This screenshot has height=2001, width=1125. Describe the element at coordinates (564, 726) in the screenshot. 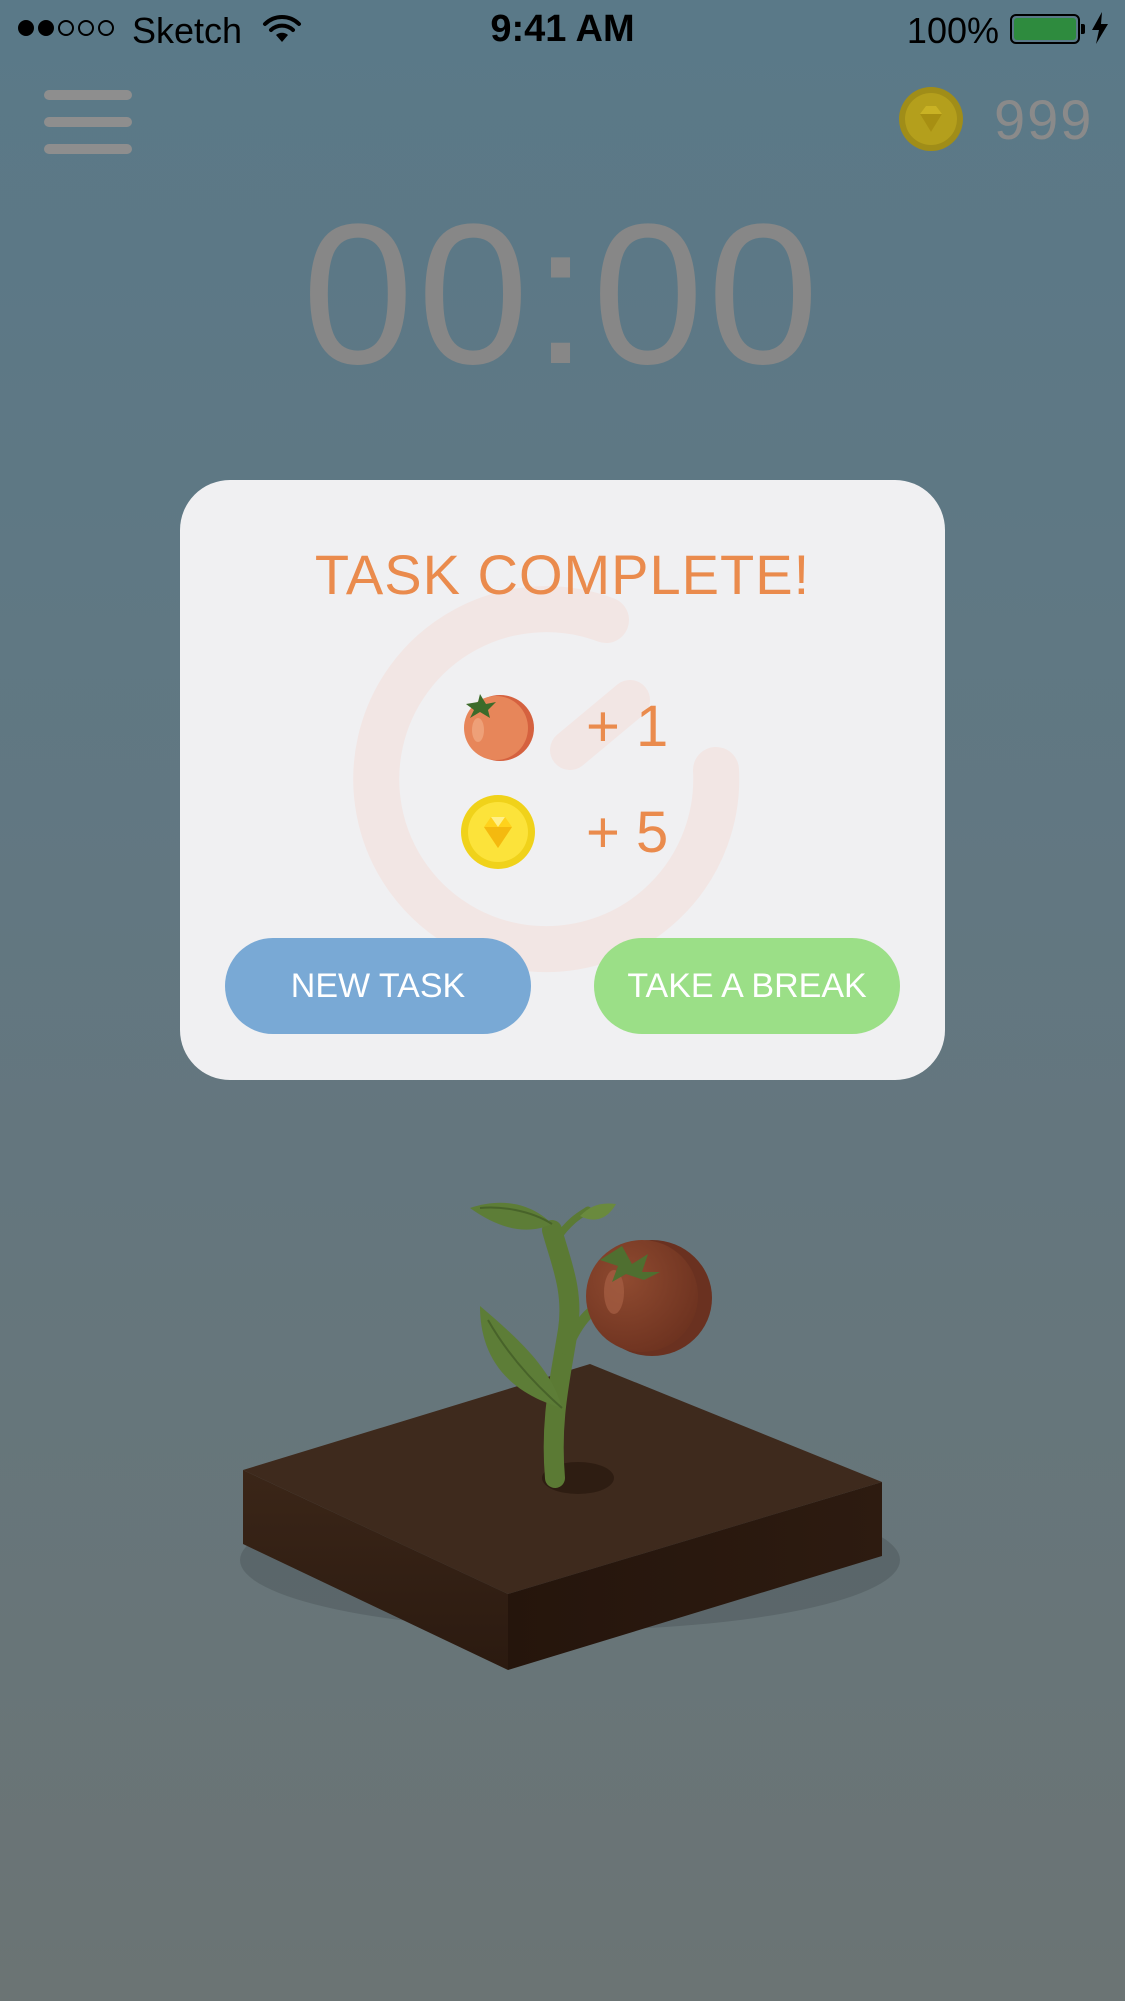

I see `tomato-reward-row: + 1` at that location.